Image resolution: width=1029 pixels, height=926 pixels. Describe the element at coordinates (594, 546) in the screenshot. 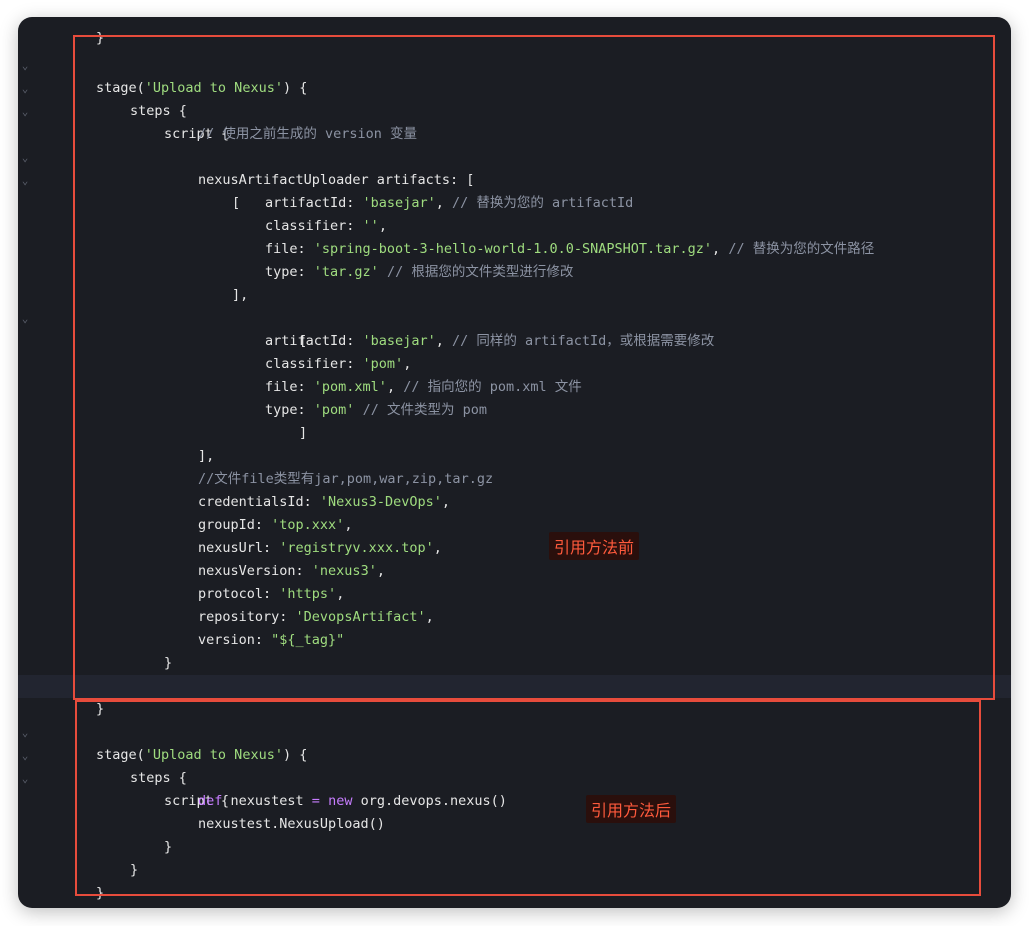

I see `before-annotation-label: 引用方法前` at that location.